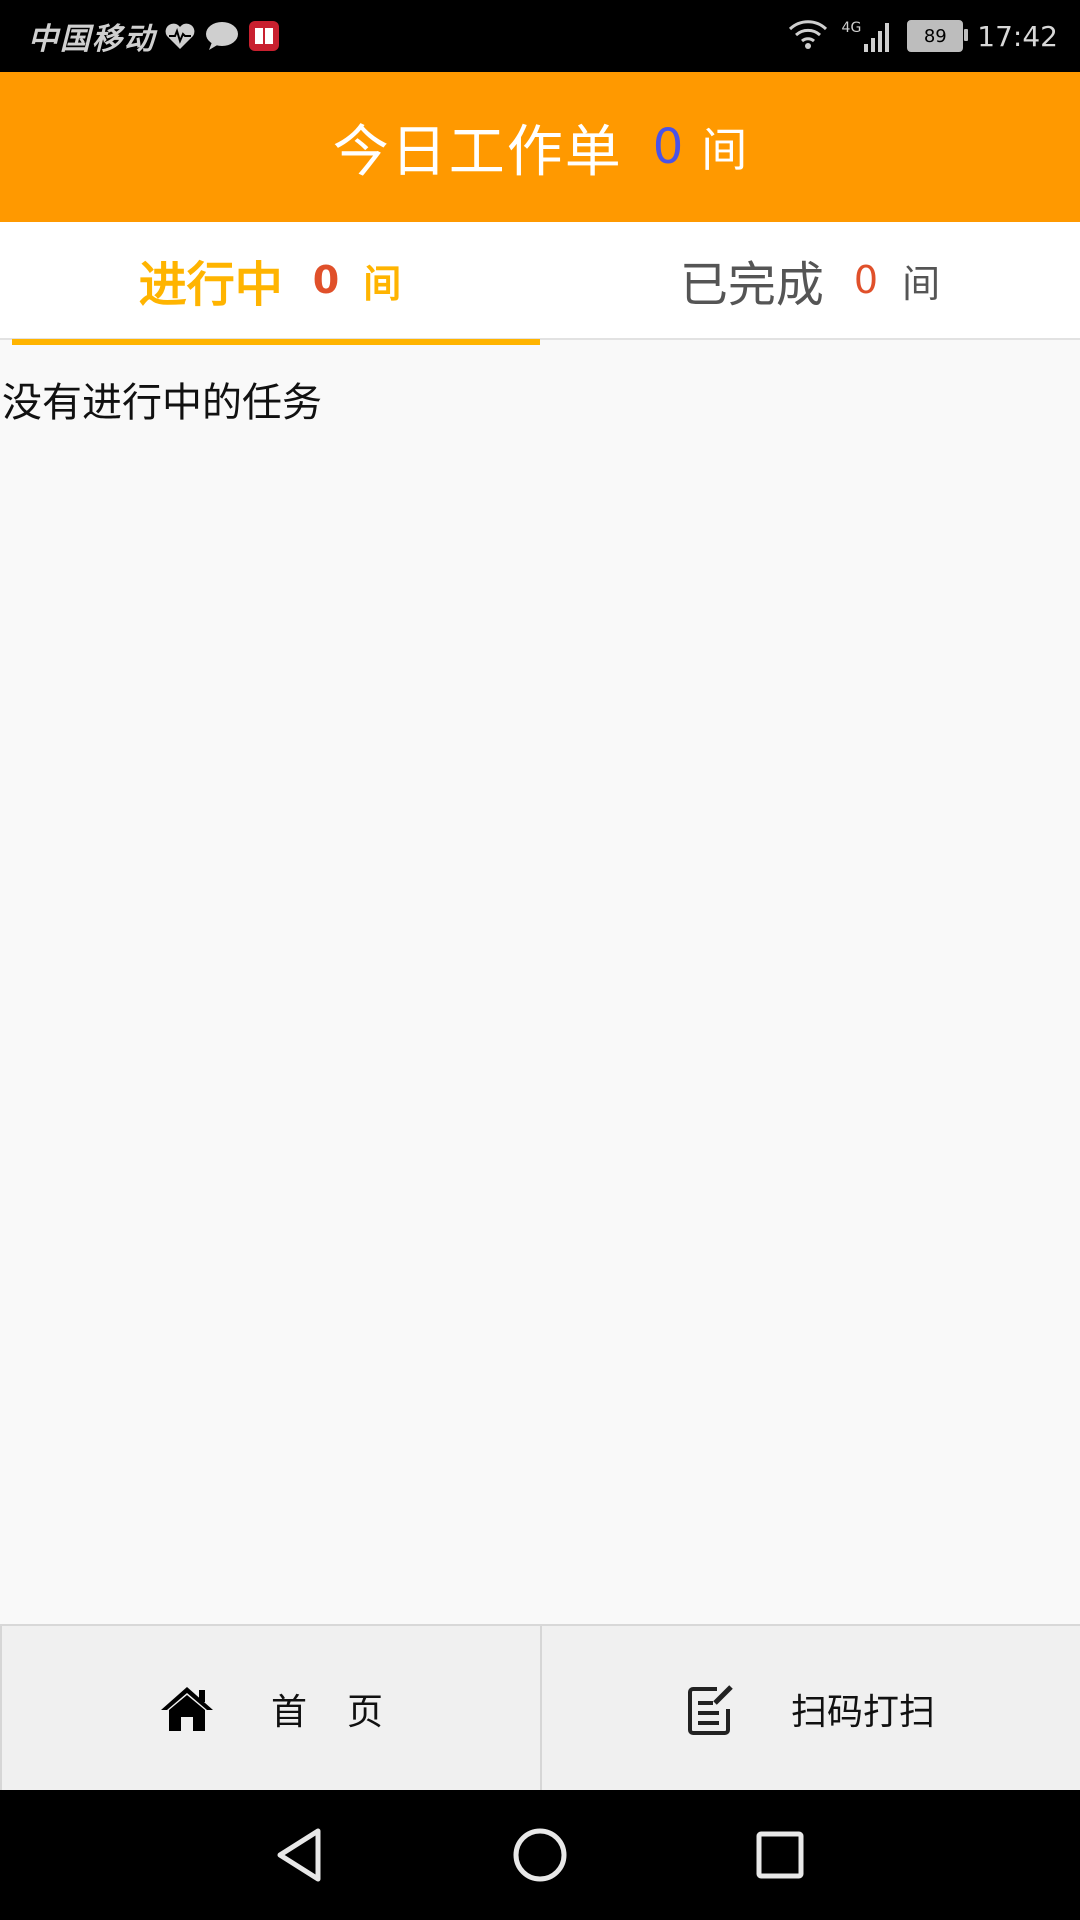 This screenshot has width=1080, height=1920. I want to click on page-title: 今日工作单, so click(477, 152).